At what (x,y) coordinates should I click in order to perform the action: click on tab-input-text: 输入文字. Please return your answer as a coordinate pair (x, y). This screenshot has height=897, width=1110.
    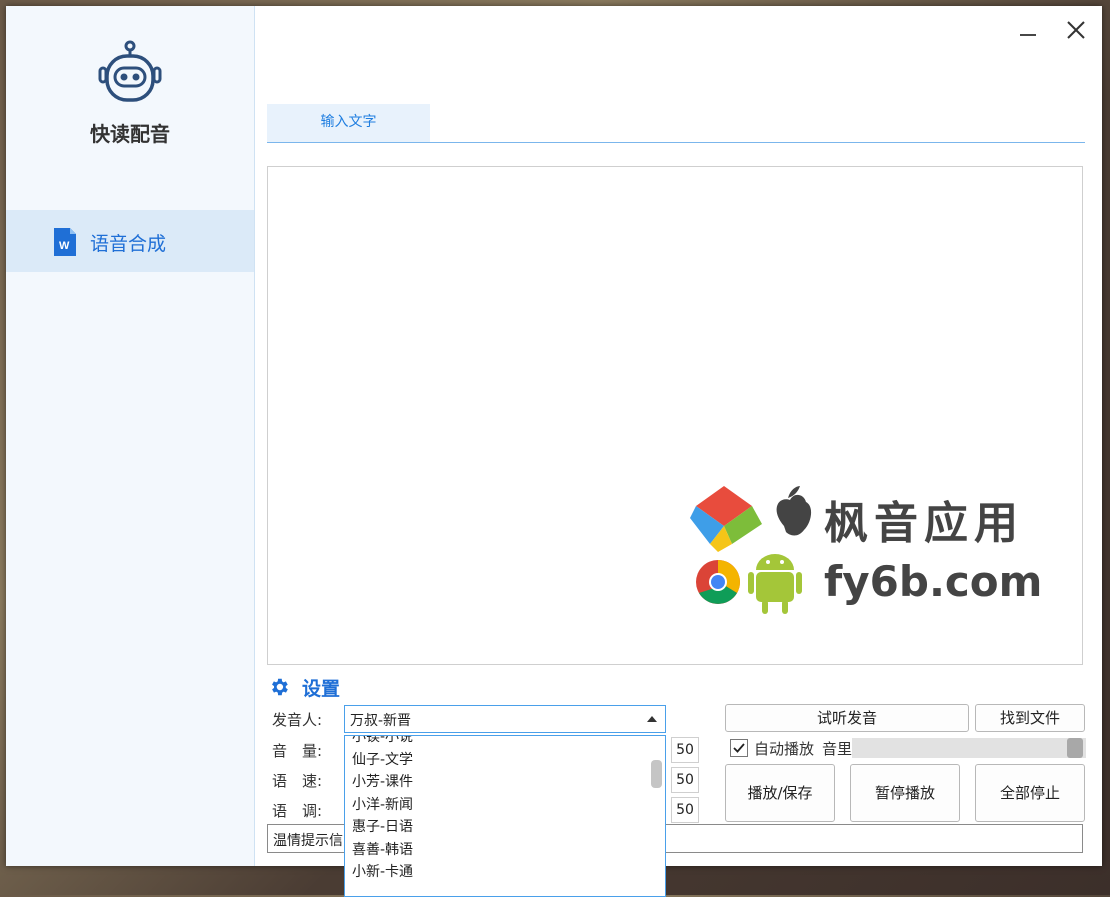
    Looking at the image, I should click on (348, 123).